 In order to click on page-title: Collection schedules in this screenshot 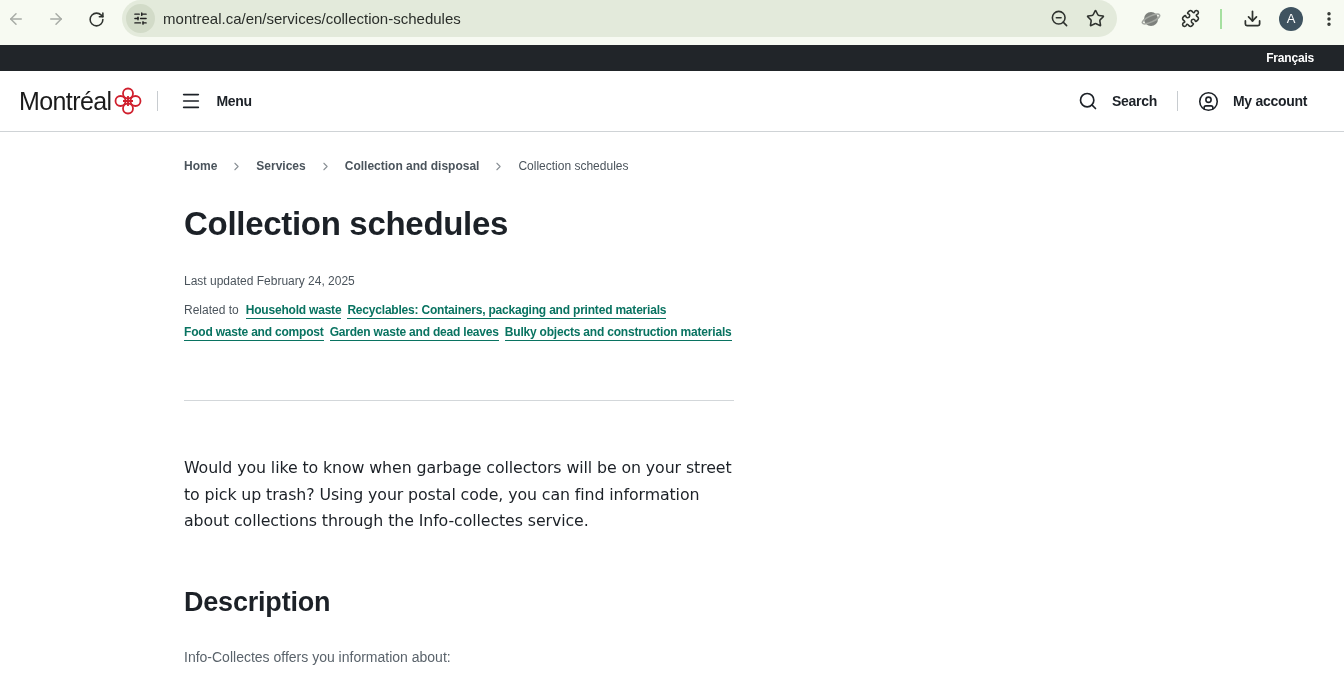, I will do `click(347, 224)`.